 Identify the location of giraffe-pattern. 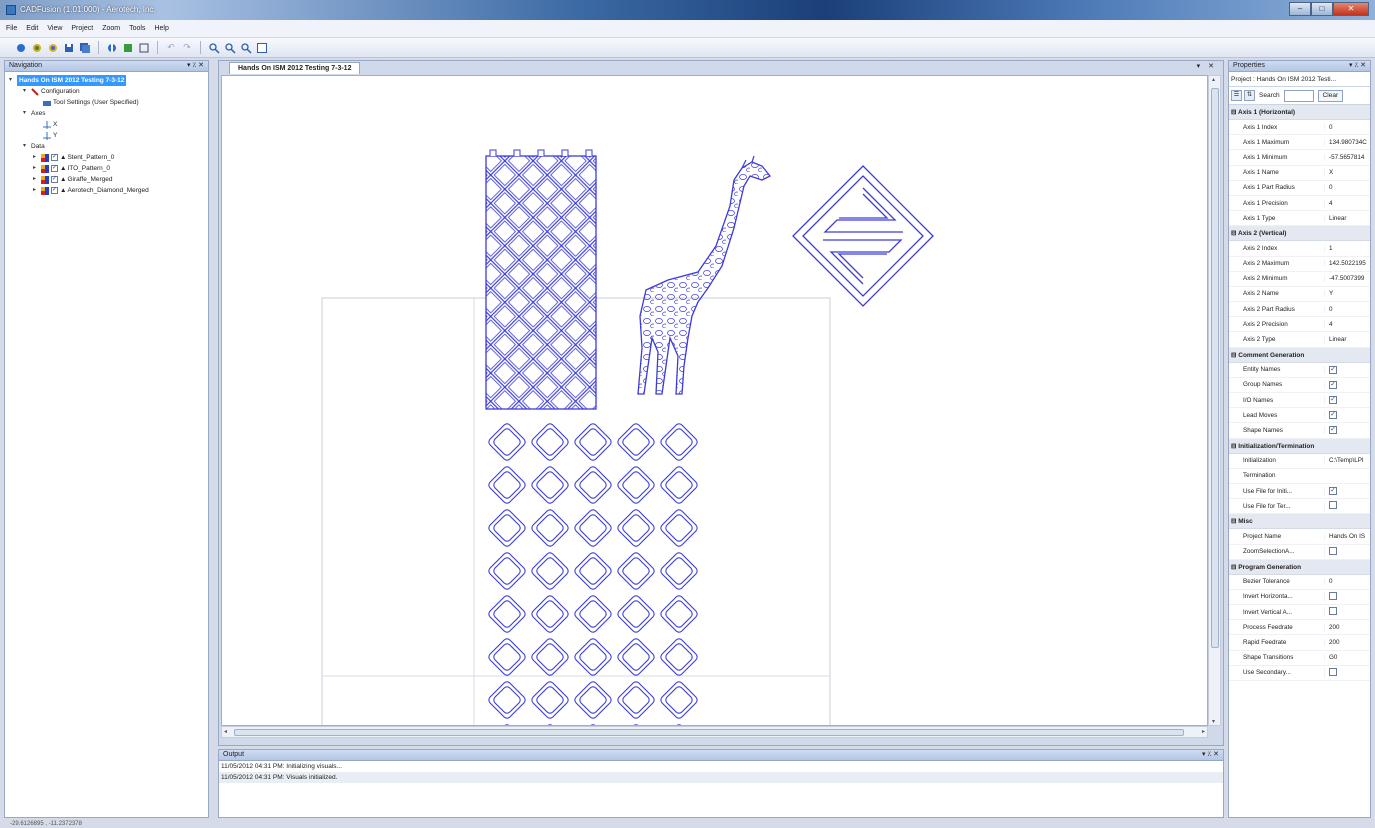
(704, 275).